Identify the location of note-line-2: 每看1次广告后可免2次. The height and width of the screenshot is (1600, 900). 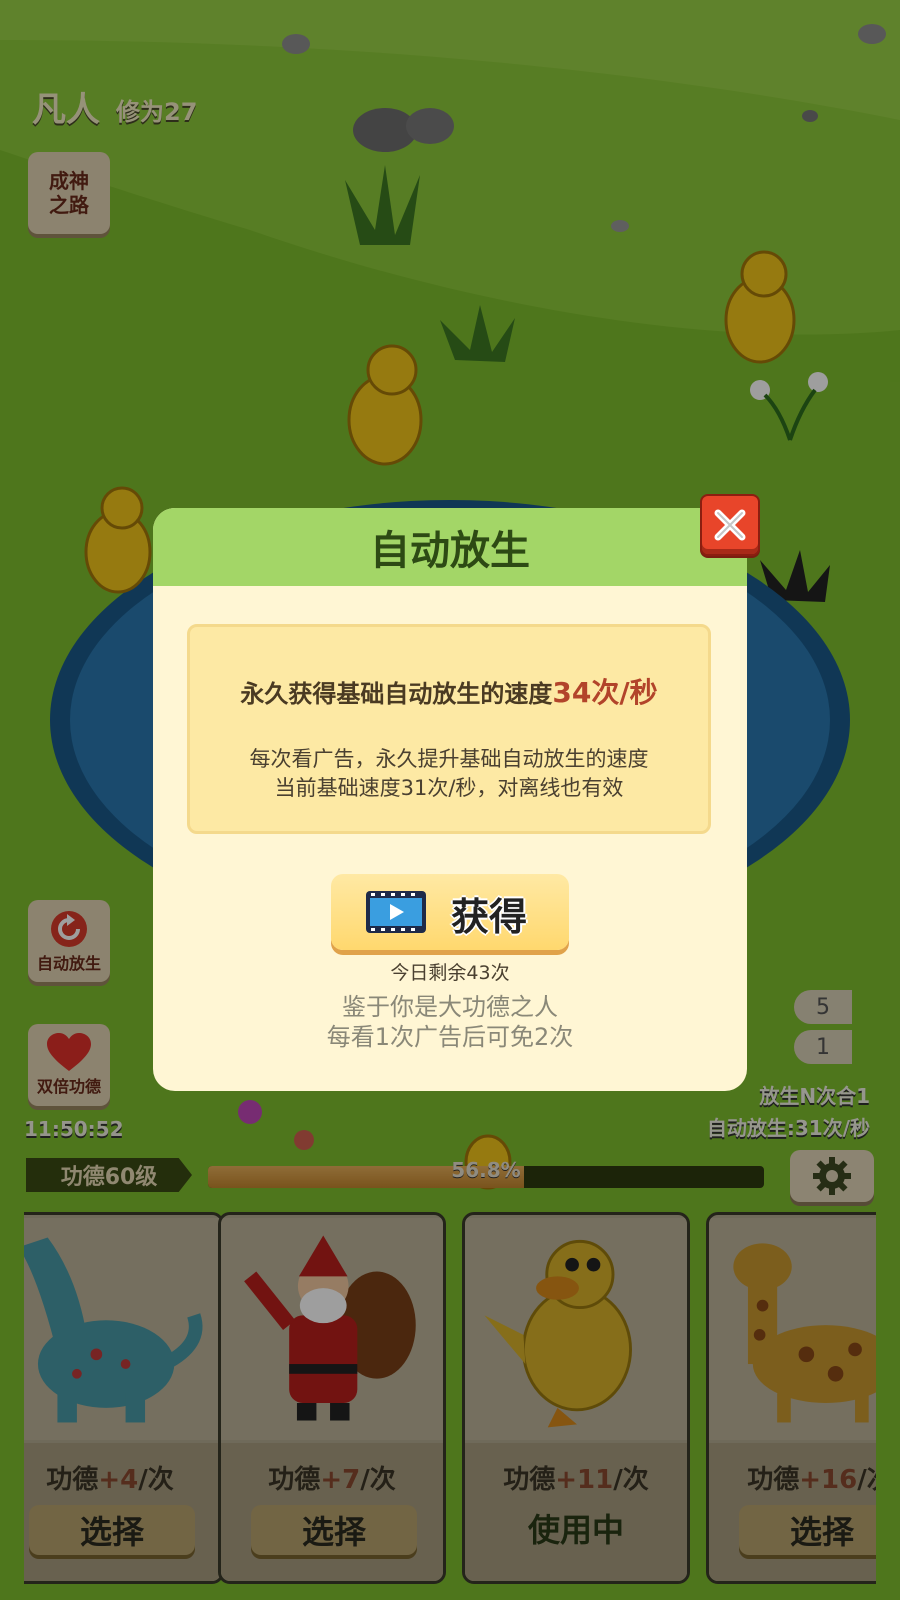
(450, 1037).